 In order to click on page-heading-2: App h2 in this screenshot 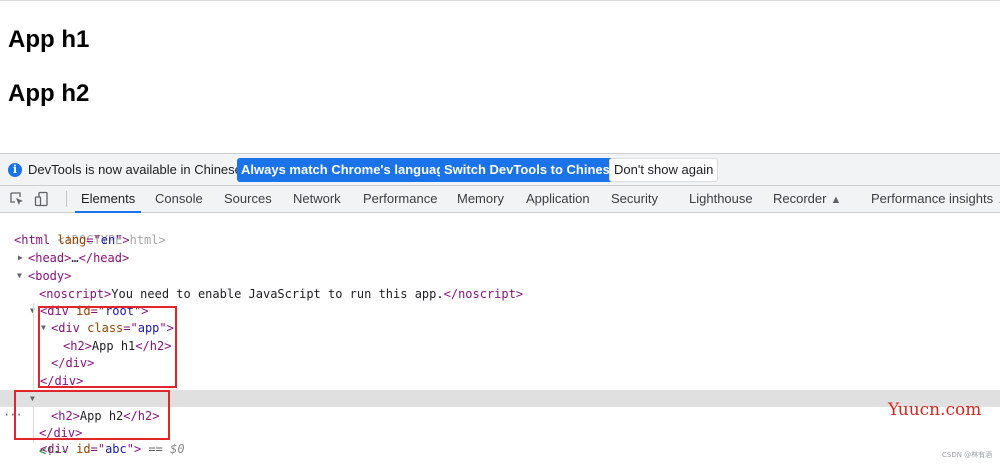, I will do `click(49, 93)`.